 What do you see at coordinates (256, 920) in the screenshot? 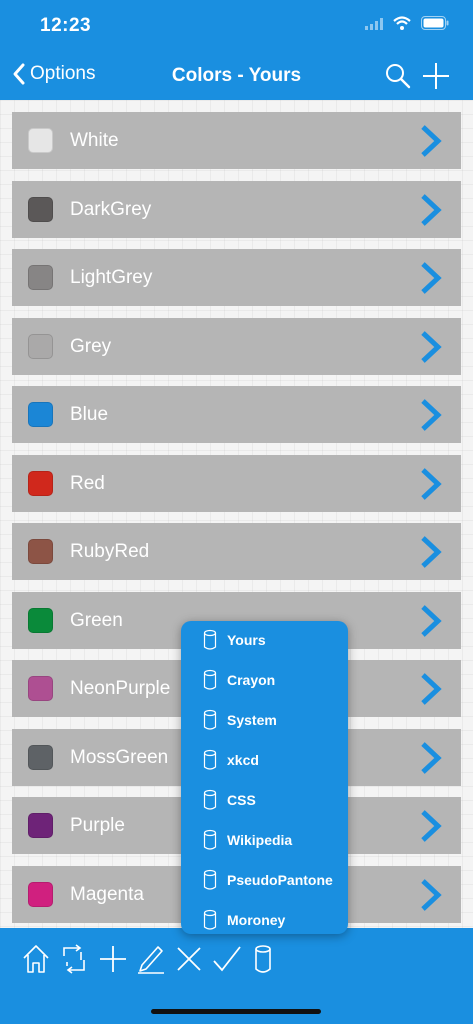
I see `menu-item-label: Moroney` at bounding box center [256, 920].